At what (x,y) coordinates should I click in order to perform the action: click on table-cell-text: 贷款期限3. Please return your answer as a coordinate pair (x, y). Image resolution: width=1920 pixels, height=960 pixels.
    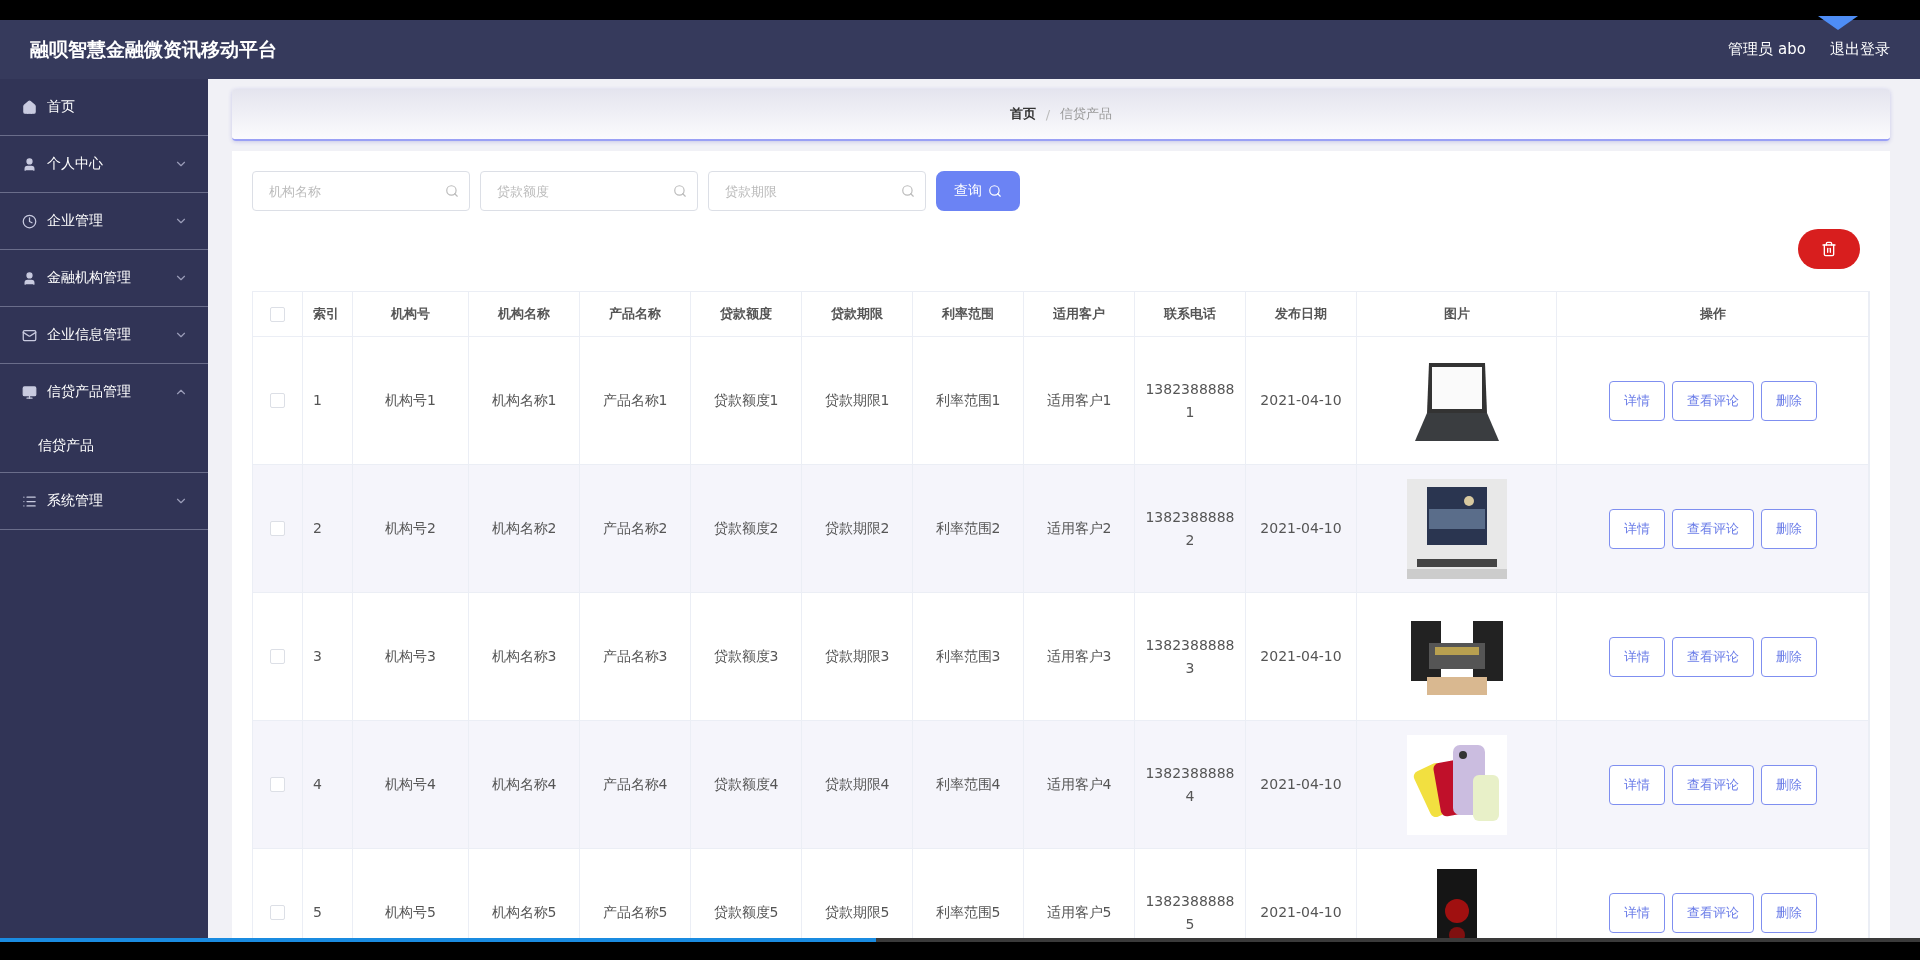
    Looking at the image, I should click on (857, 657).